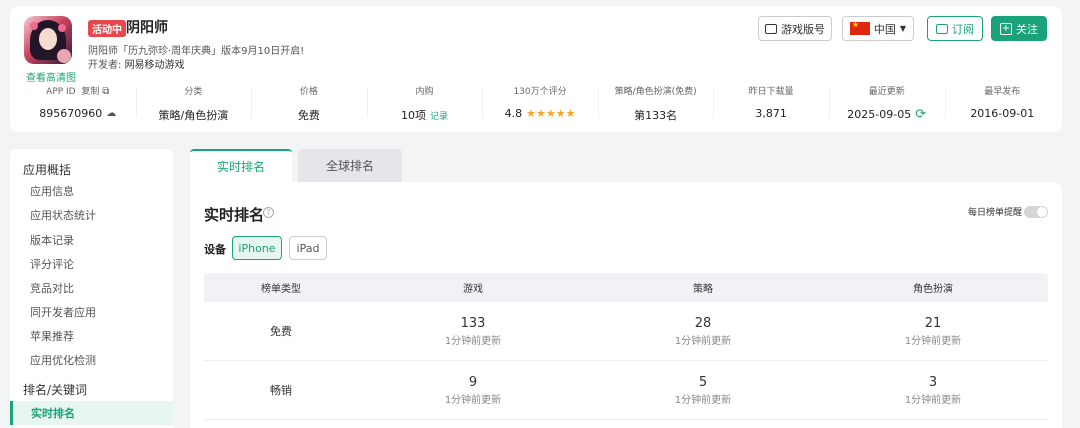 This screenshot has height=428, width=1080. I want to click on cloud-download-icon: ☁, so click(111, 113).